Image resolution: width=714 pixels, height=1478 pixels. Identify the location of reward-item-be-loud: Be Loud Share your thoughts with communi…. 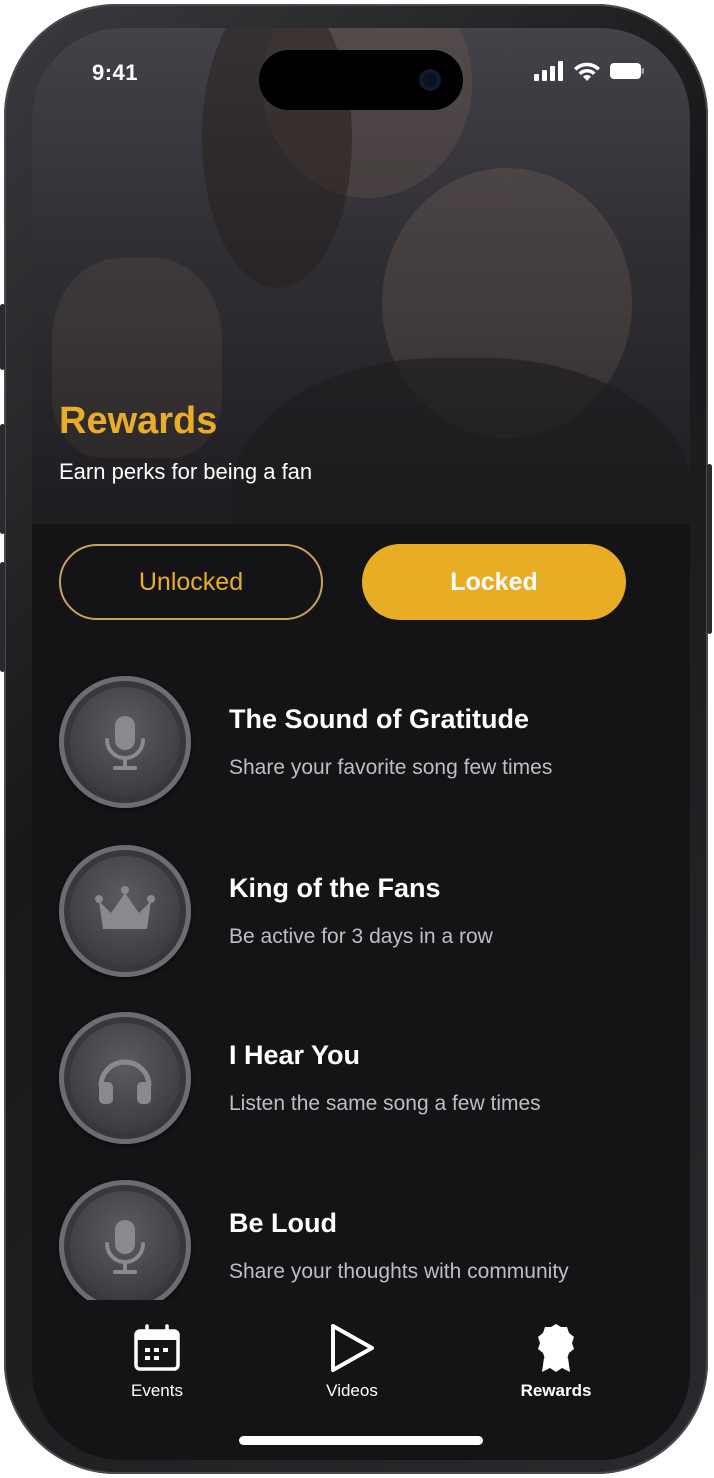
(359, 1247).